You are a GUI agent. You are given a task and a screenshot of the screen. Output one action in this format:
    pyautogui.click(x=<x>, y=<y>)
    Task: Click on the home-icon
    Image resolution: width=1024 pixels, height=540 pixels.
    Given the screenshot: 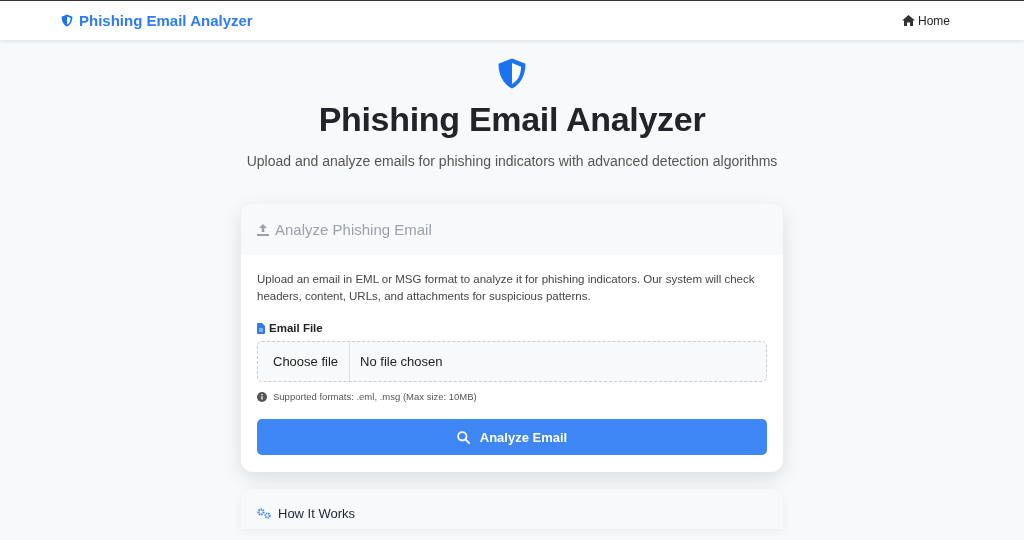 What is the action you would take?
    pyautogui.click(x=908, y=20)
    